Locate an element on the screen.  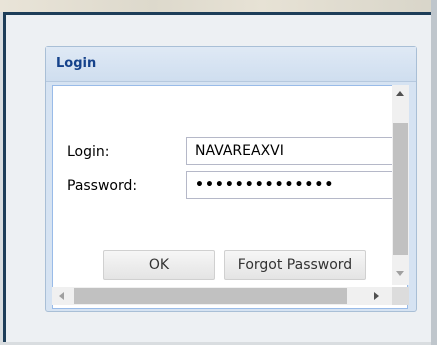
vertical-scrollbar is located at coordinates (400, 185).